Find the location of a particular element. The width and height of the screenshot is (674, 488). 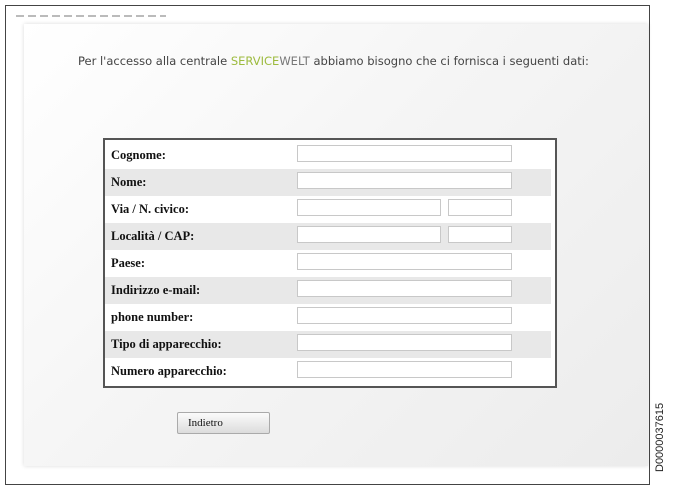

row-street: Via / N. civico: is located at coordinates (328, 209).